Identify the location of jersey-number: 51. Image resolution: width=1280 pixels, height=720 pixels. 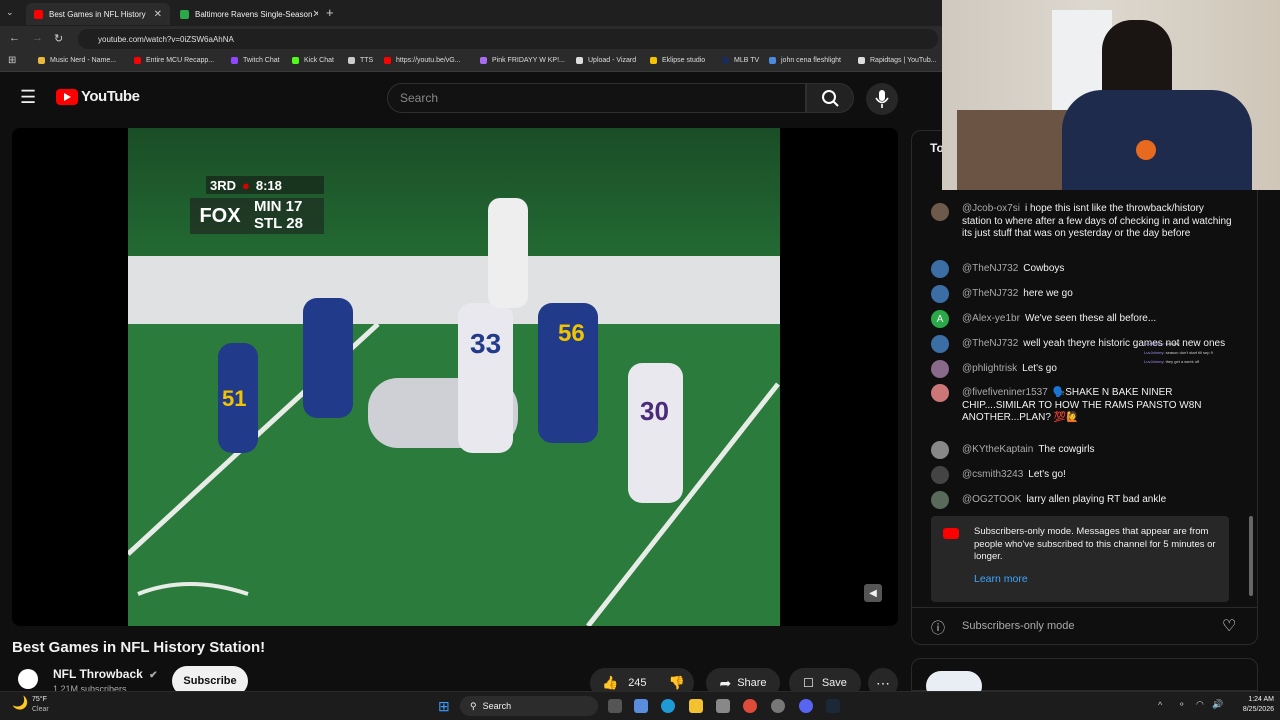
(234, 398).